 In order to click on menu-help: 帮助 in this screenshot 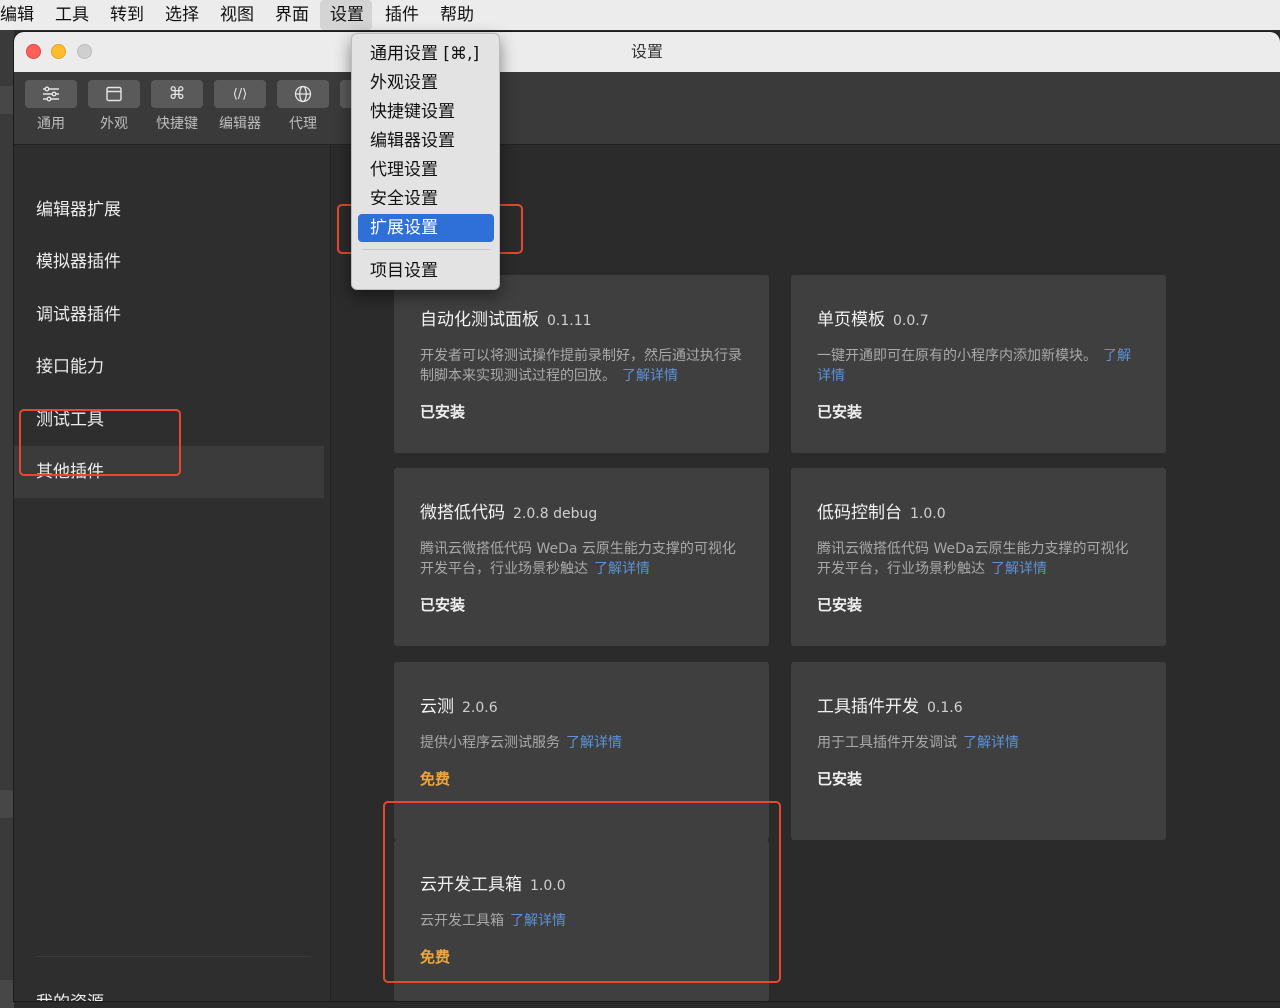, I will do `click(456, 15)`.